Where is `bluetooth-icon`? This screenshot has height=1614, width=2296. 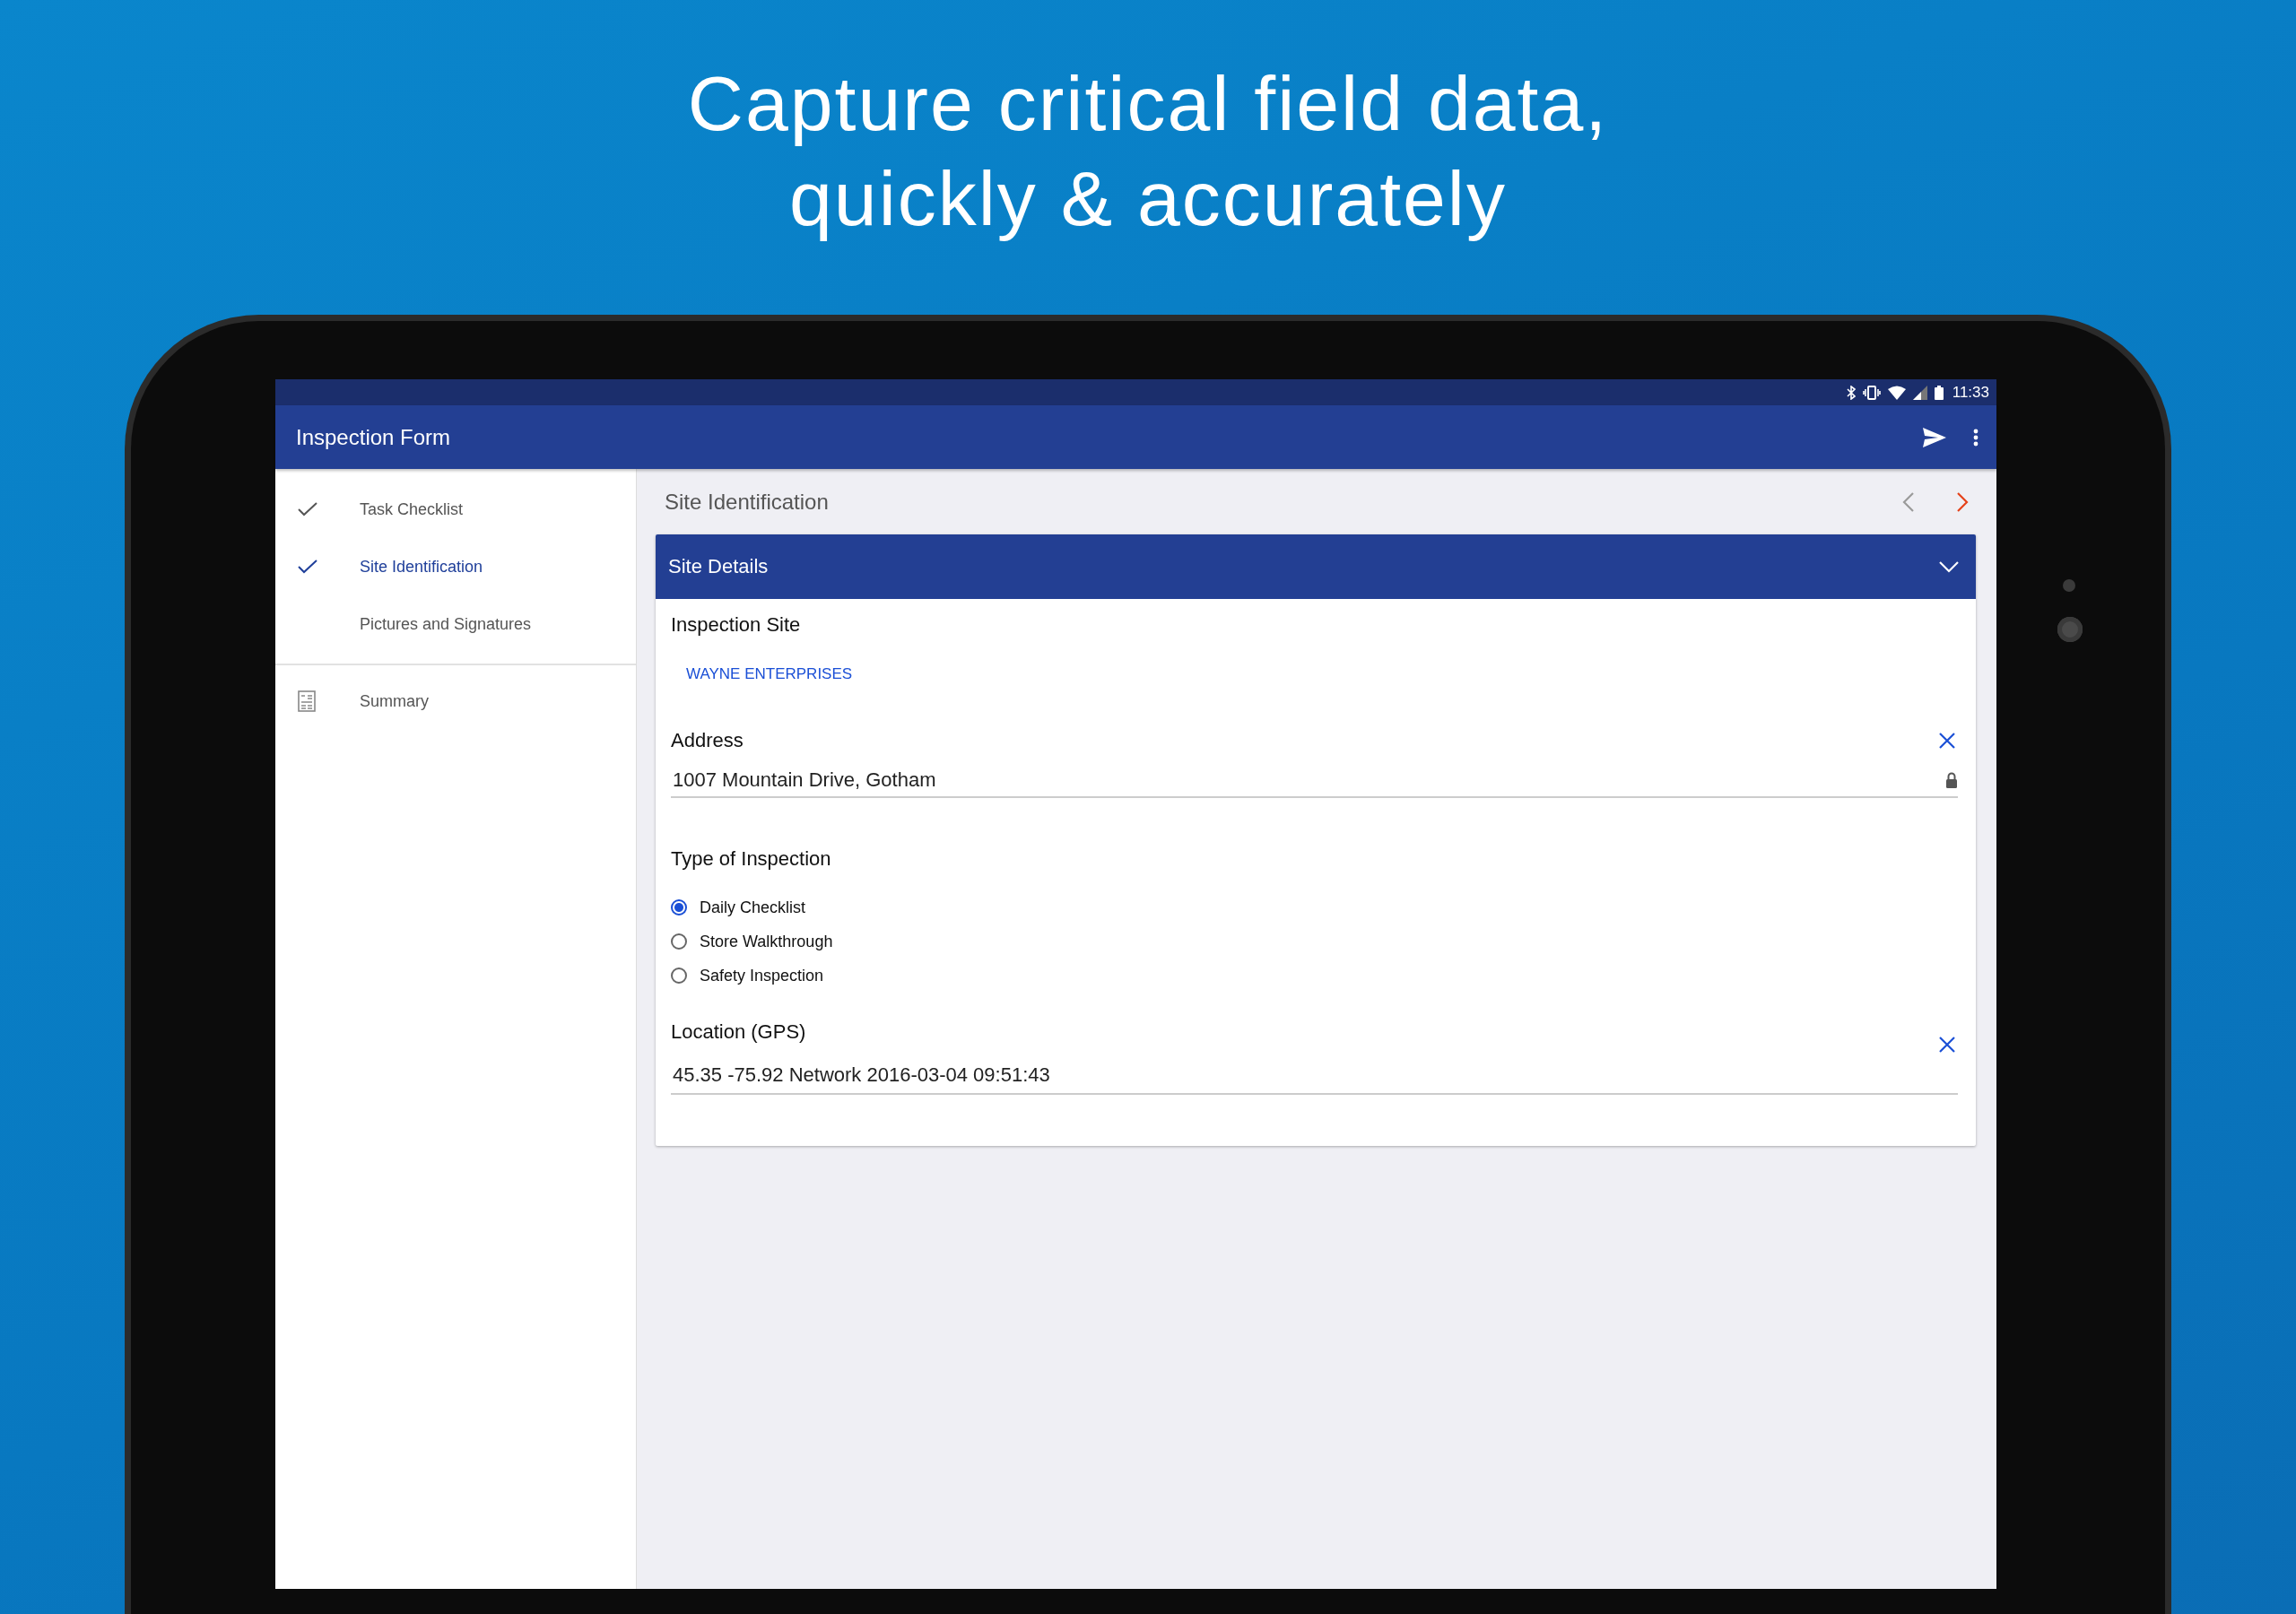
bluetooth-icon is located at coordinates (1851, 392).